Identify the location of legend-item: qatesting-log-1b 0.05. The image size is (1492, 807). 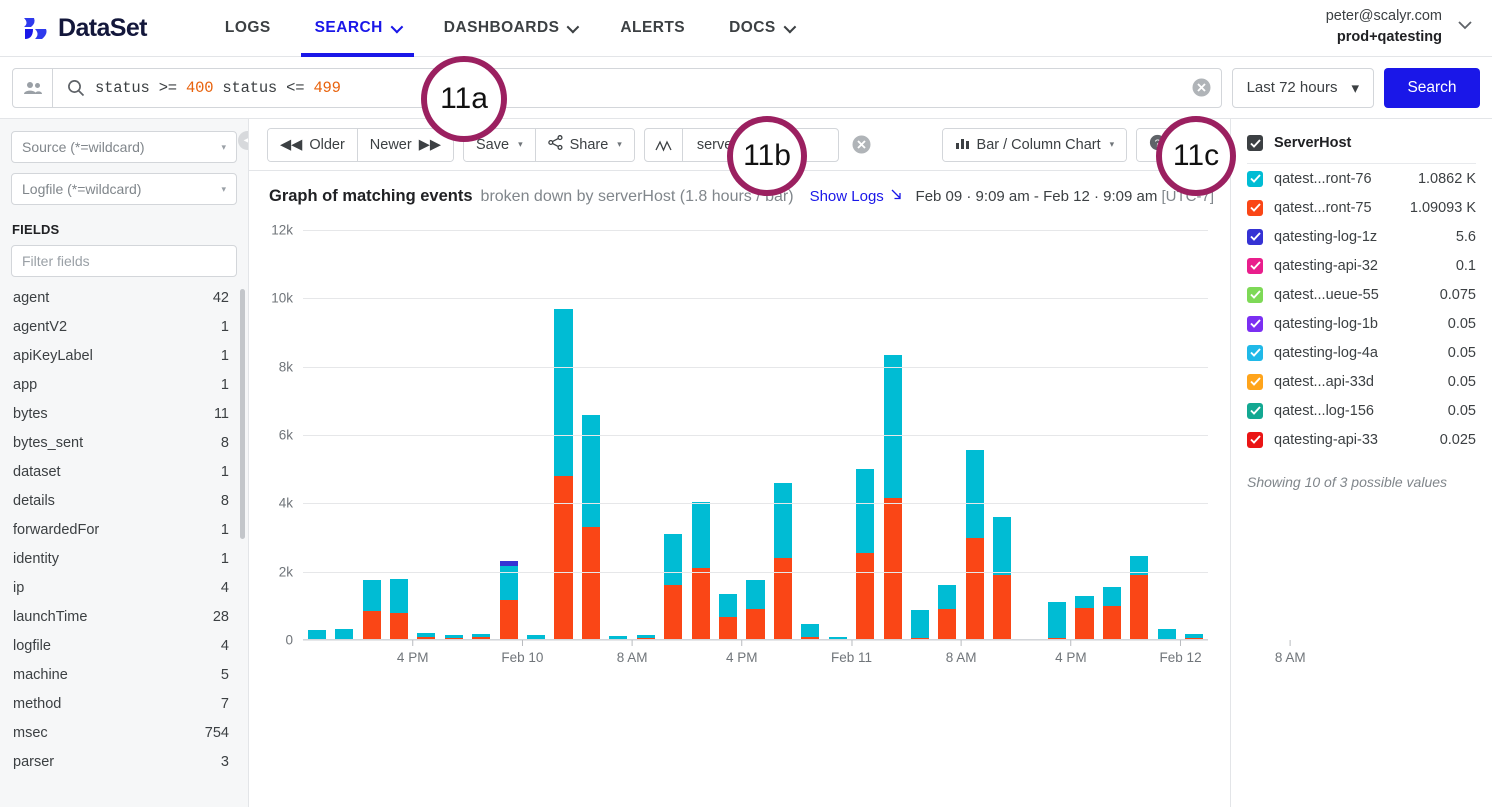
(1361, 323).